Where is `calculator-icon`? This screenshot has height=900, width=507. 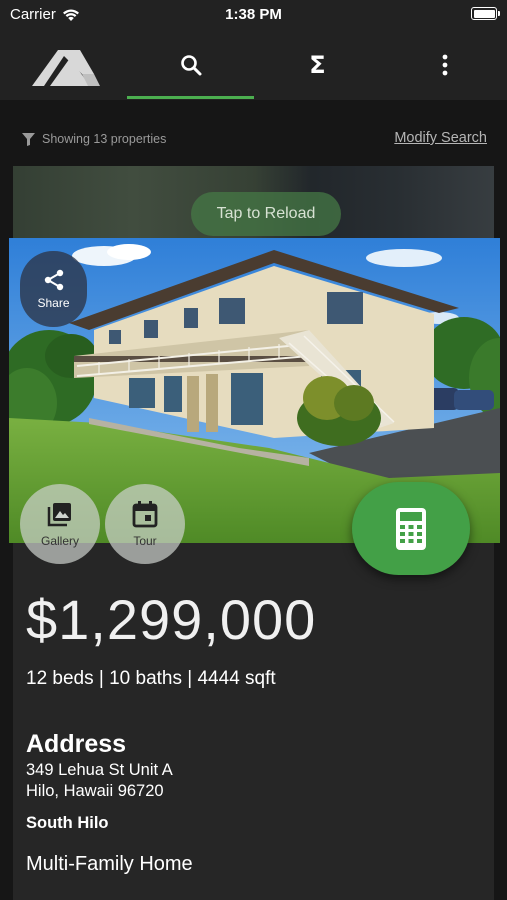
calculator-icon is located at coordinates (411, 528).